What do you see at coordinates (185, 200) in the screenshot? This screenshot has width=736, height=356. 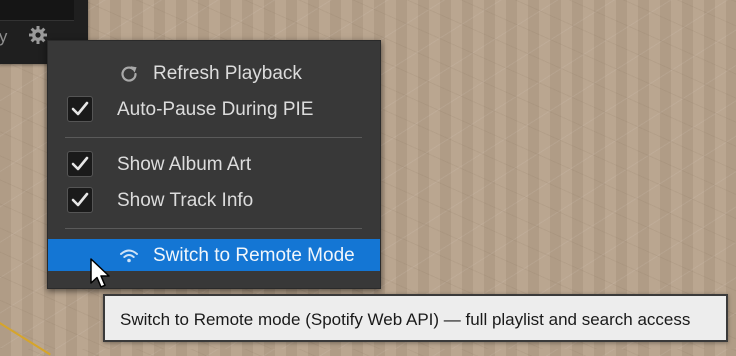 I see `menu-item-label: Show Track Info` at bounding box center [185, 200].